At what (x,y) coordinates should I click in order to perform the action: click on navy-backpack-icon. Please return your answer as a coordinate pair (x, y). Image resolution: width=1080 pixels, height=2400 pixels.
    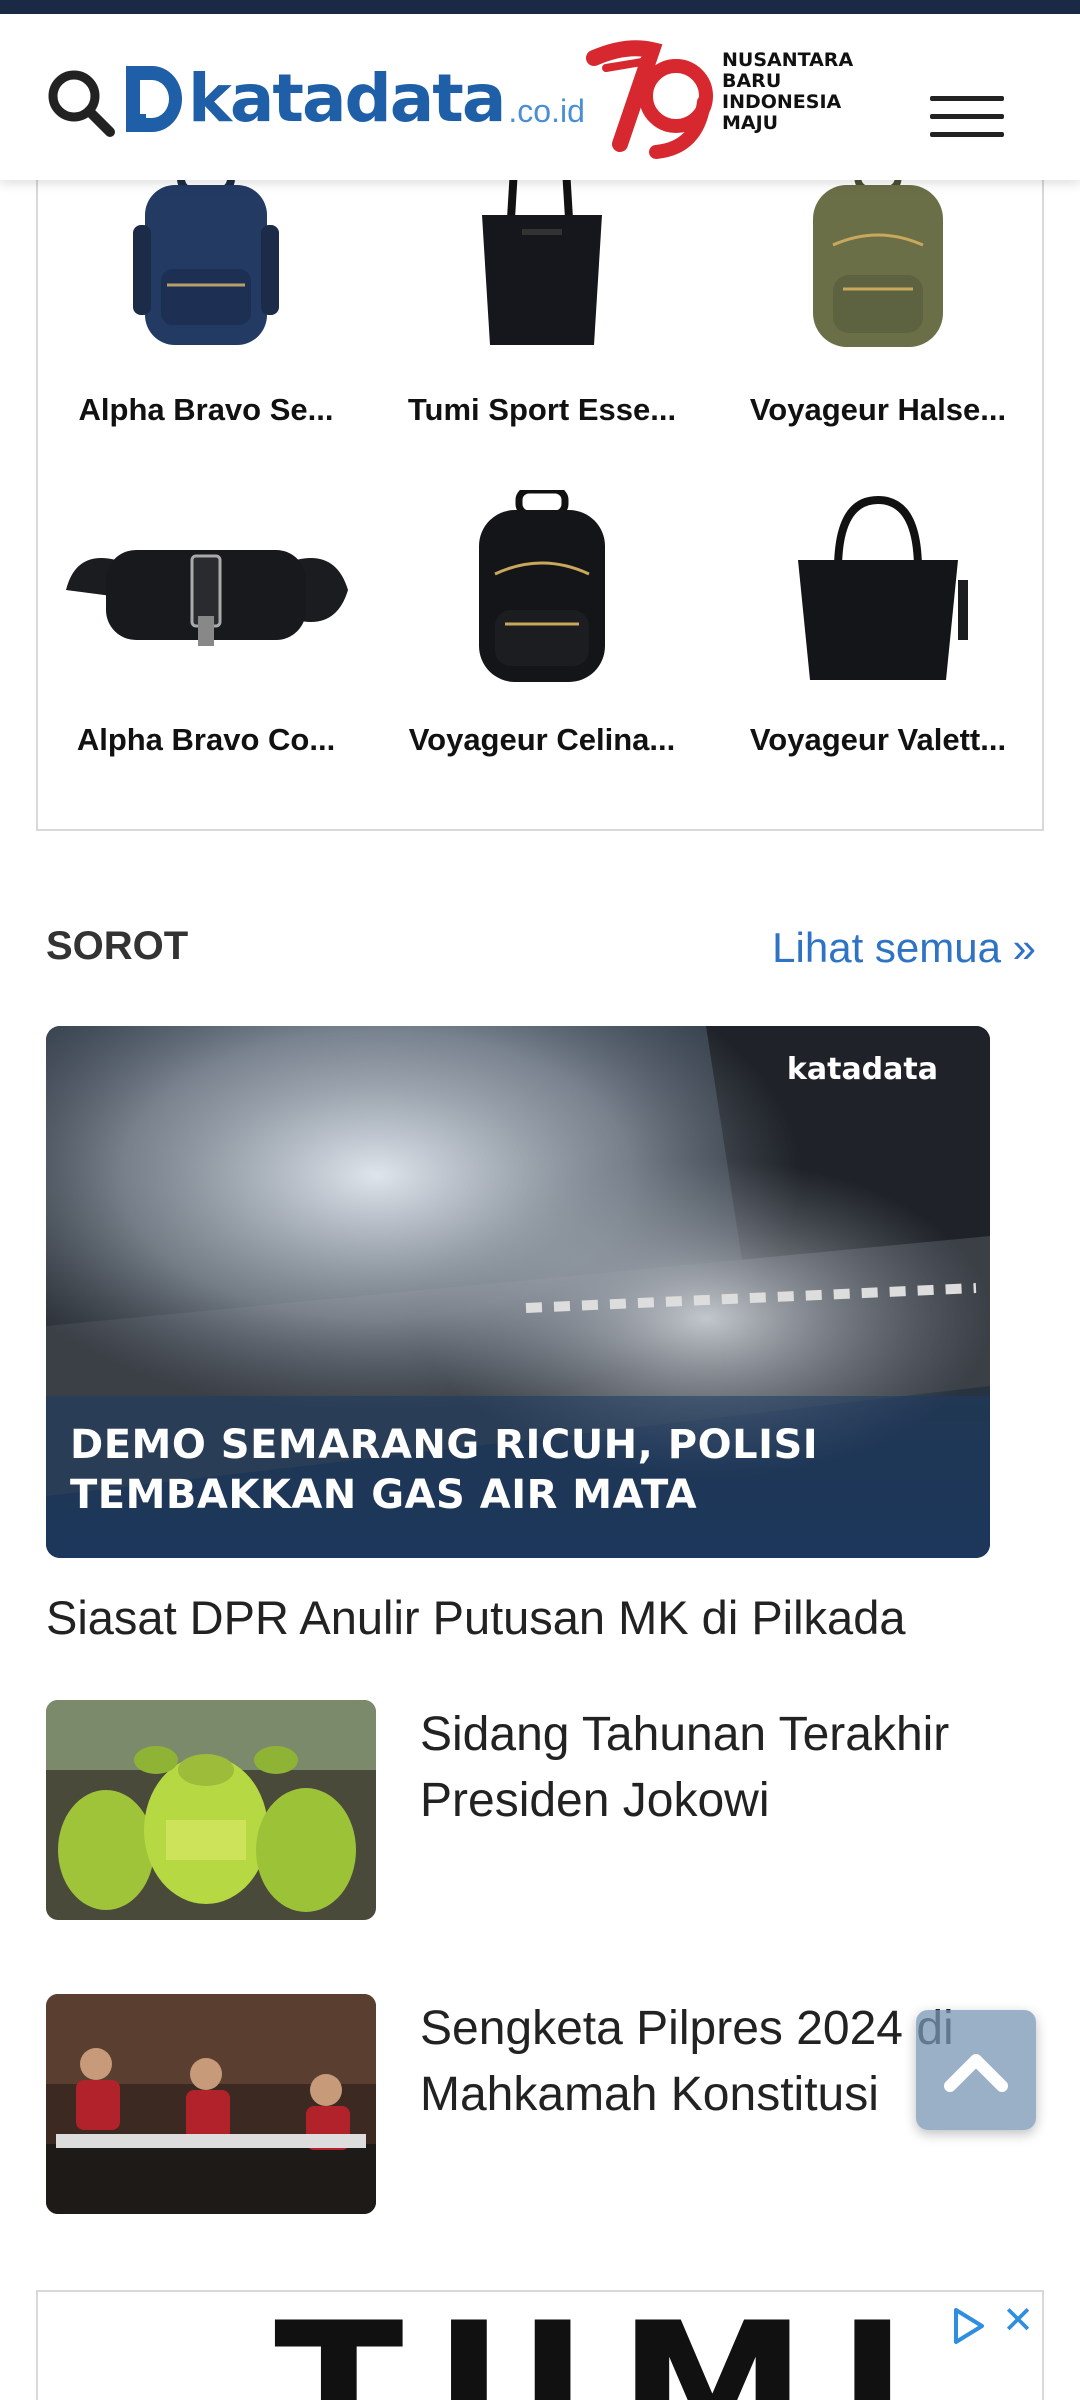
    Looking at the image, I should click on (206, 255).